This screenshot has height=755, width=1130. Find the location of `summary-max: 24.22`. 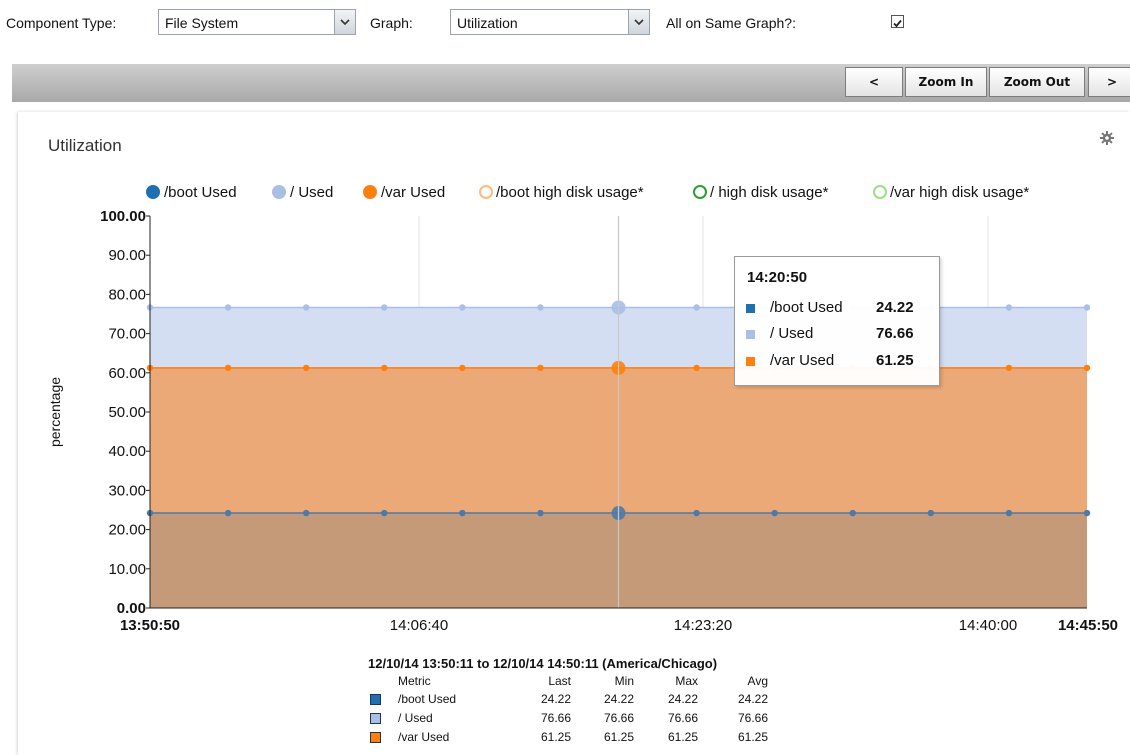

summary-max: 24.22 is located at coordinates (682, 699).